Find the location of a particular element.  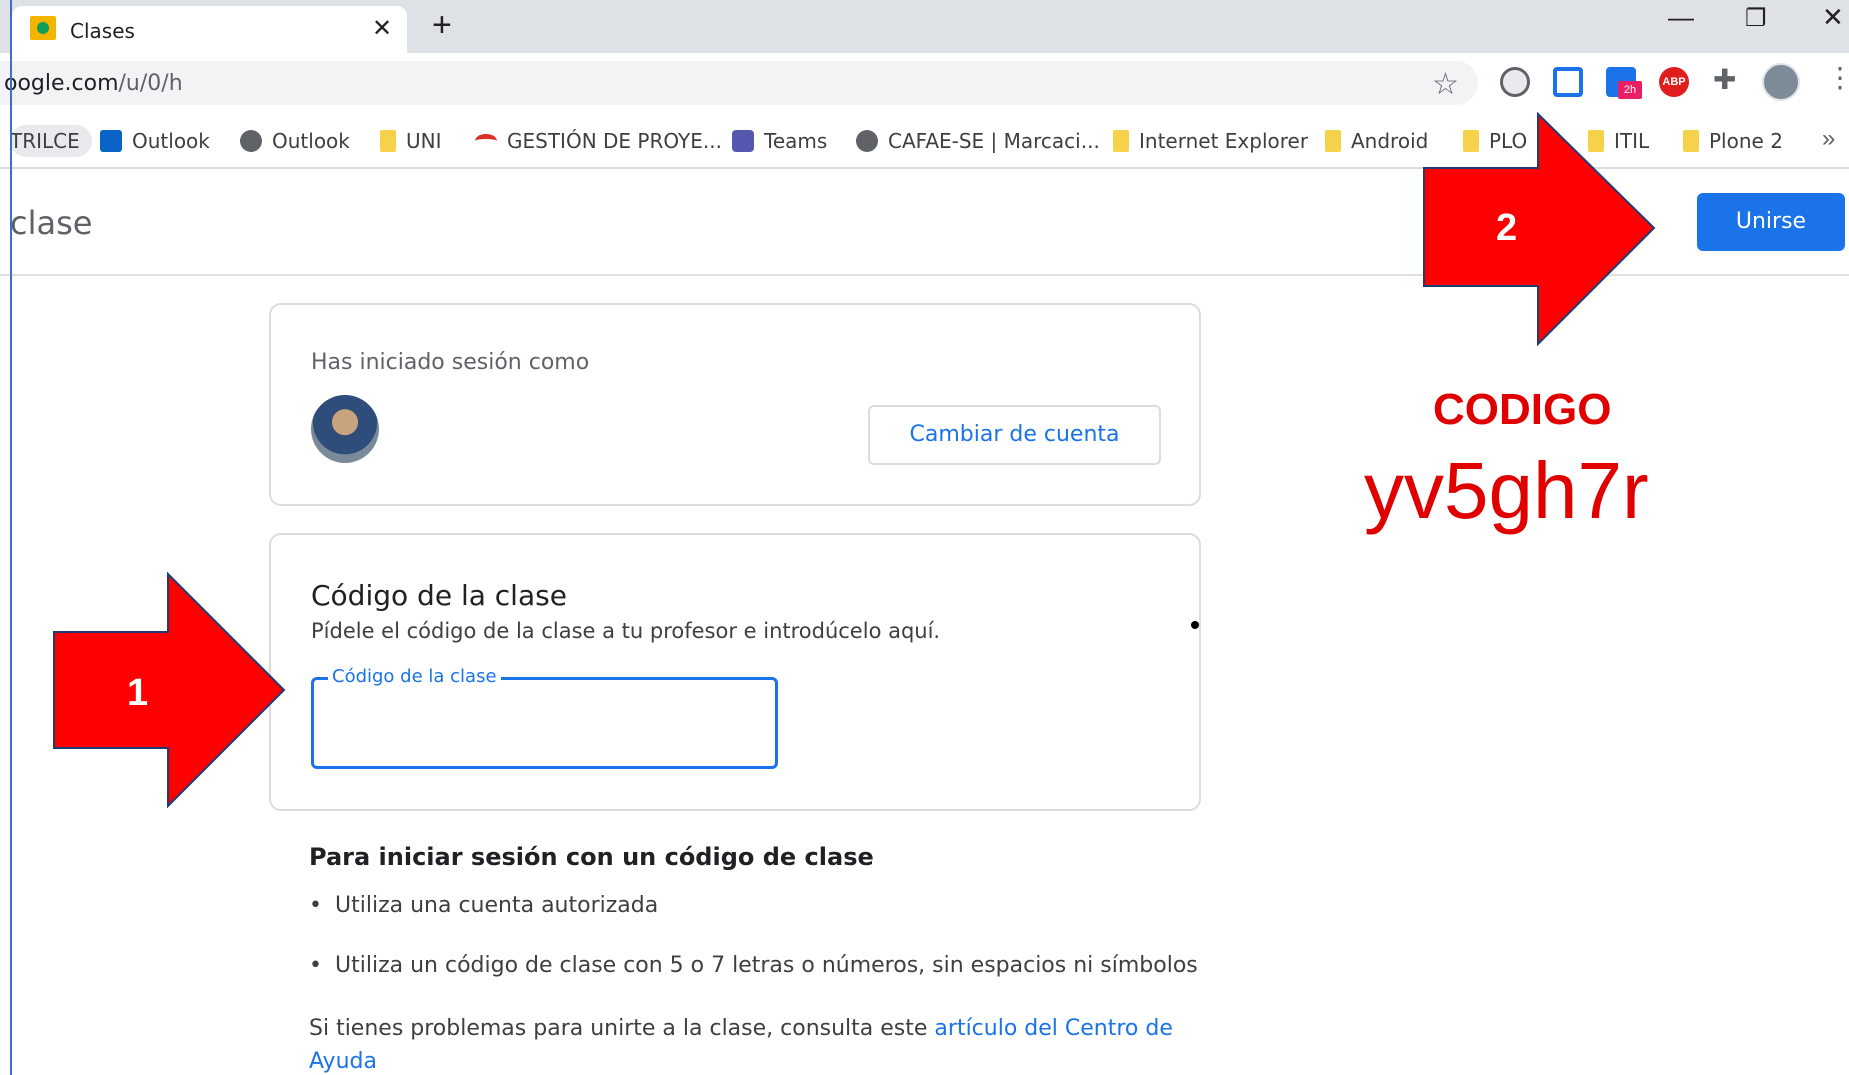

switch-account-button: Cambiar de cuenta is located at coordinates (1014, 435).